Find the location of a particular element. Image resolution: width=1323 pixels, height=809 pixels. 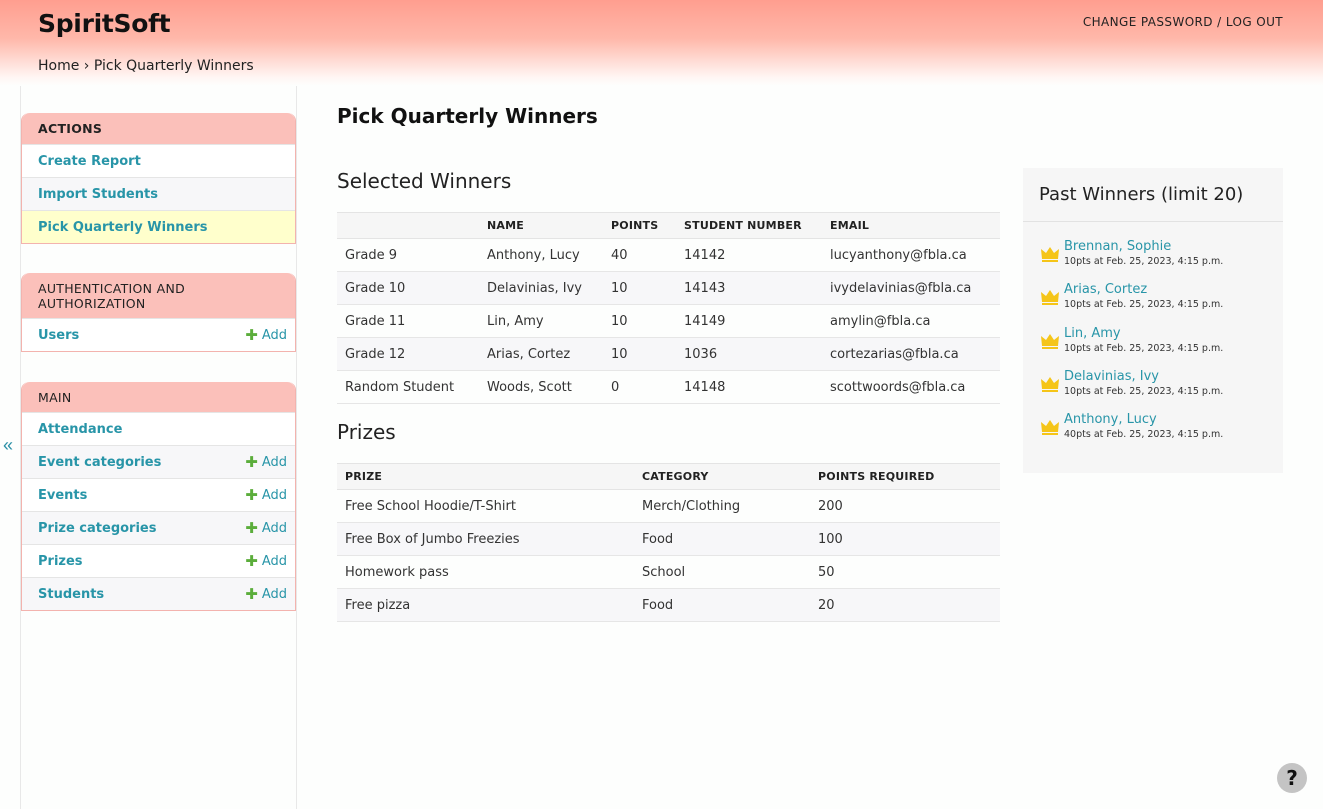

sidebar-item-label: Prizes is located at coordinates (60, 561).